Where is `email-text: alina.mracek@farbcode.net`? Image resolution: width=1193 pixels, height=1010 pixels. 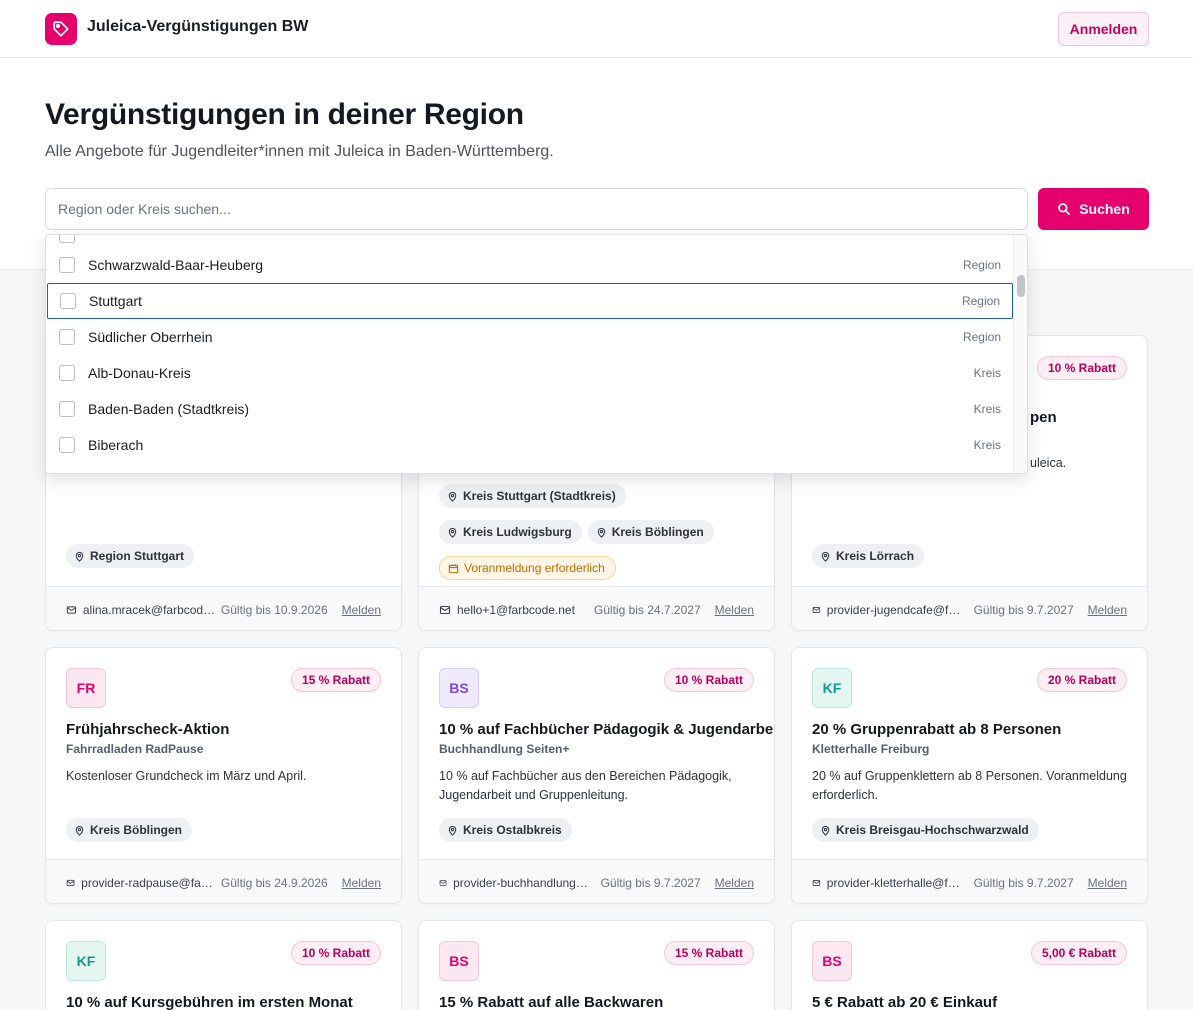 email-text: alina.mracek@farbcode.net is located at coordinates (149, 609).